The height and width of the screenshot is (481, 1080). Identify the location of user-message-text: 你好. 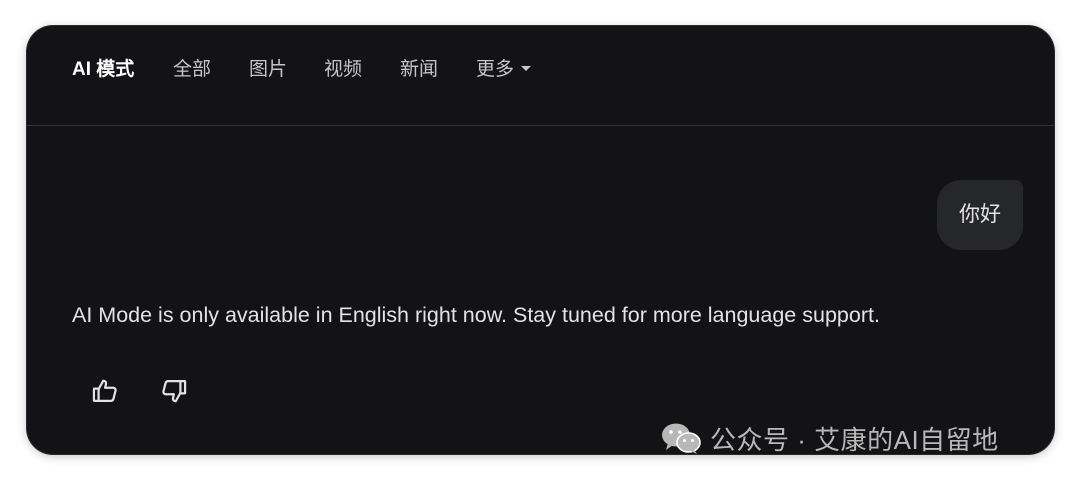
(980, 214).